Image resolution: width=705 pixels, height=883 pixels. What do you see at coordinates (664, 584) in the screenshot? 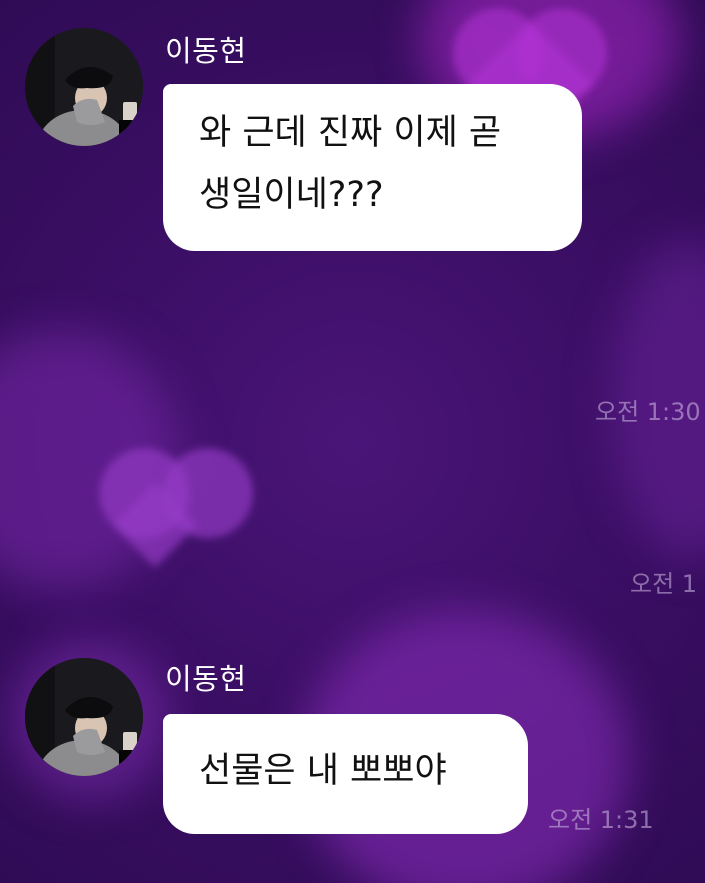
I see `message-time: 오전 1` at bounding box center [664, 584].